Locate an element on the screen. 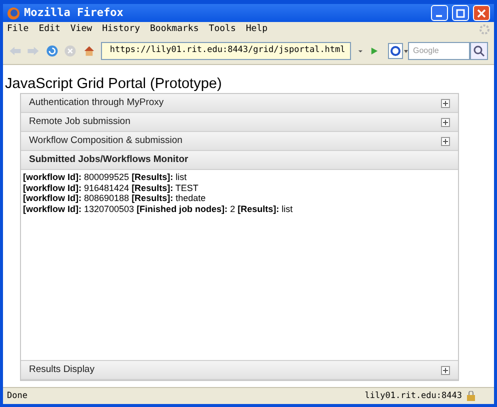 This screenshot has width=497, height=407. menu-item: Edit is located at coordinates (49, 29).